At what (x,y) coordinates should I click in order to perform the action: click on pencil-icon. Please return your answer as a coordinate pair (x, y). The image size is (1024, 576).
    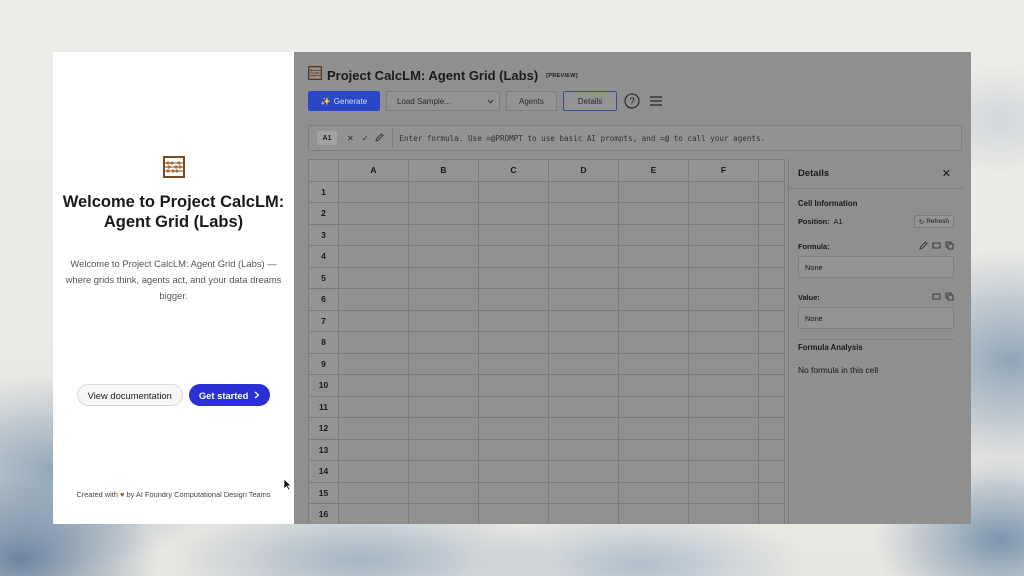
    Looking at the image, I should click on (380, 138).